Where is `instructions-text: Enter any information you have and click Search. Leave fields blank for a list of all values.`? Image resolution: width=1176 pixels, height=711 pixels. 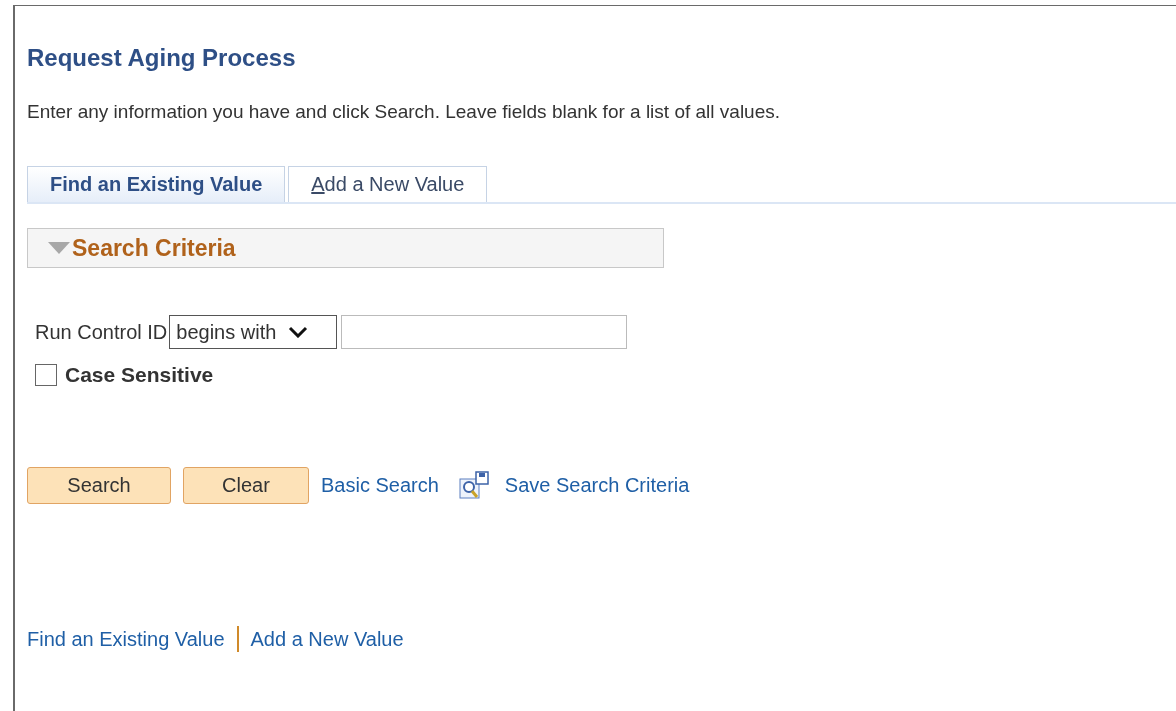
instructions-text: Enter any information you have and click Search. Leave fields blank for a list of all values. is located at coordinates (403, 112).